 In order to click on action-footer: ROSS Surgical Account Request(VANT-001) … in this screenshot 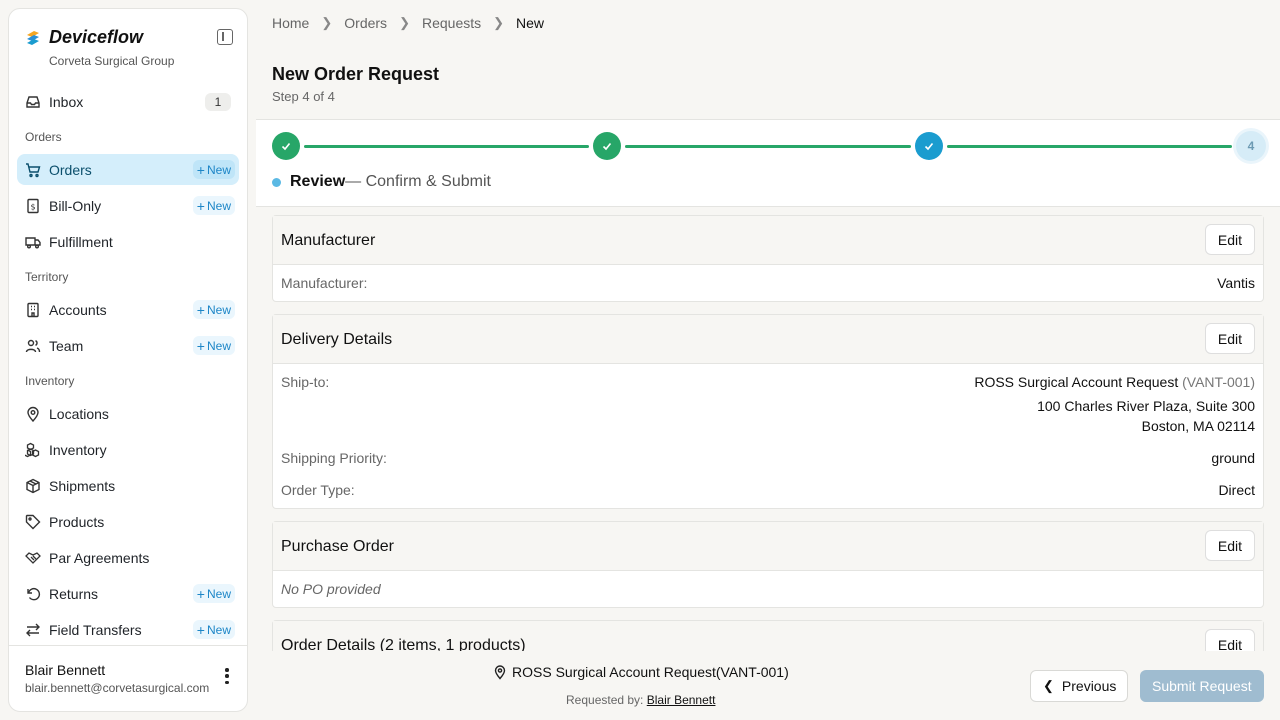, I will do `click(768, 685)`.